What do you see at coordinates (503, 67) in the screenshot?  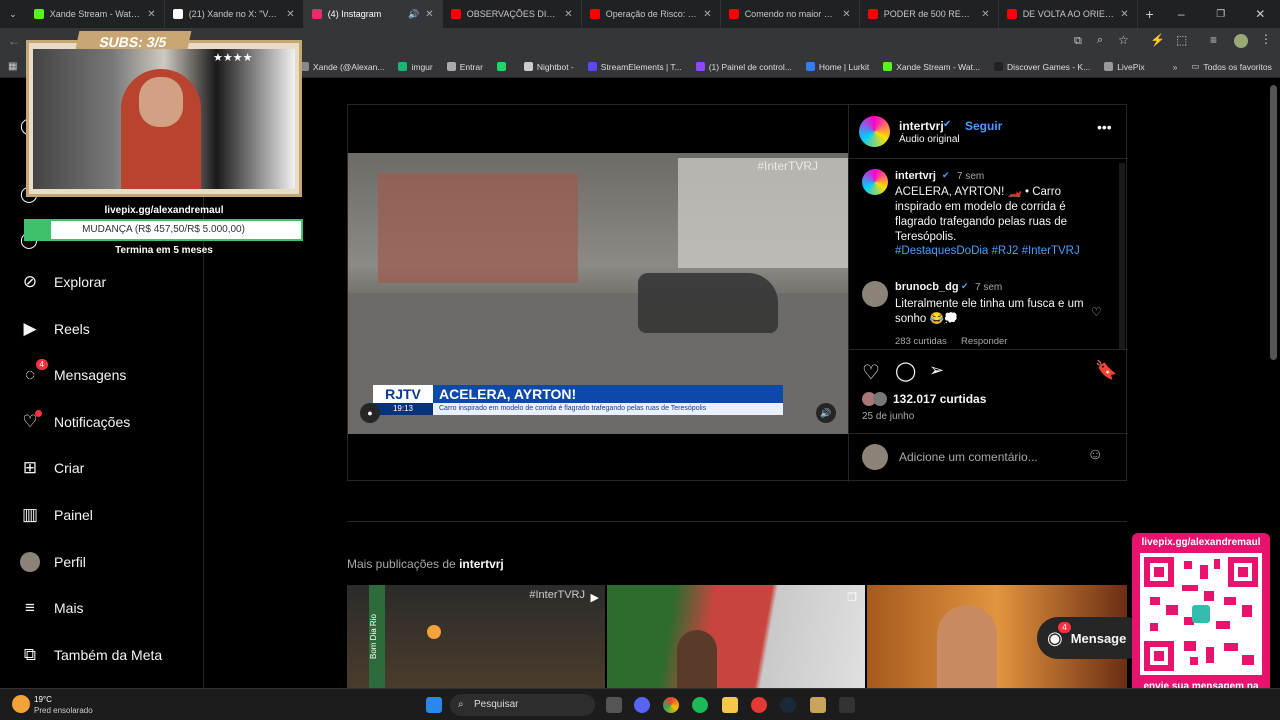 I see `bookmark-item` at bounding box center [503, 67].